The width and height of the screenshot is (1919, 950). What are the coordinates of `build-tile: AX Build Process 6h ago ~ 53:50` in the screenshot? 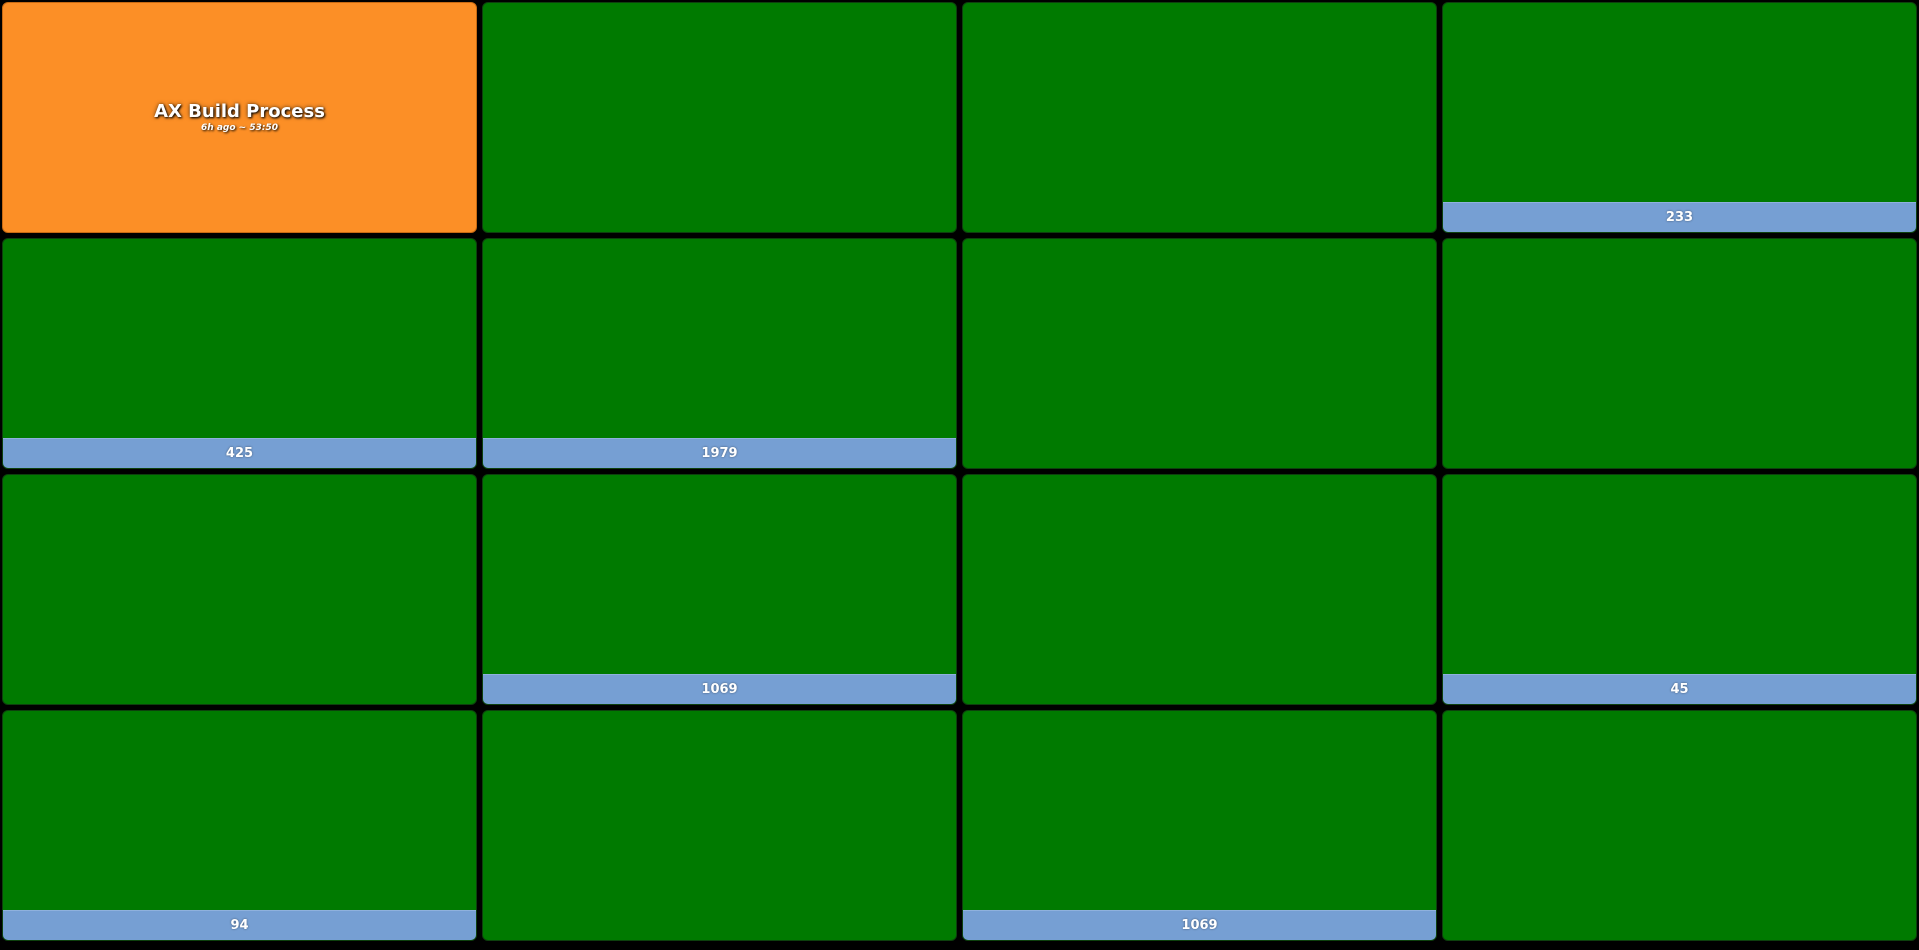 It's located at (239, 117).